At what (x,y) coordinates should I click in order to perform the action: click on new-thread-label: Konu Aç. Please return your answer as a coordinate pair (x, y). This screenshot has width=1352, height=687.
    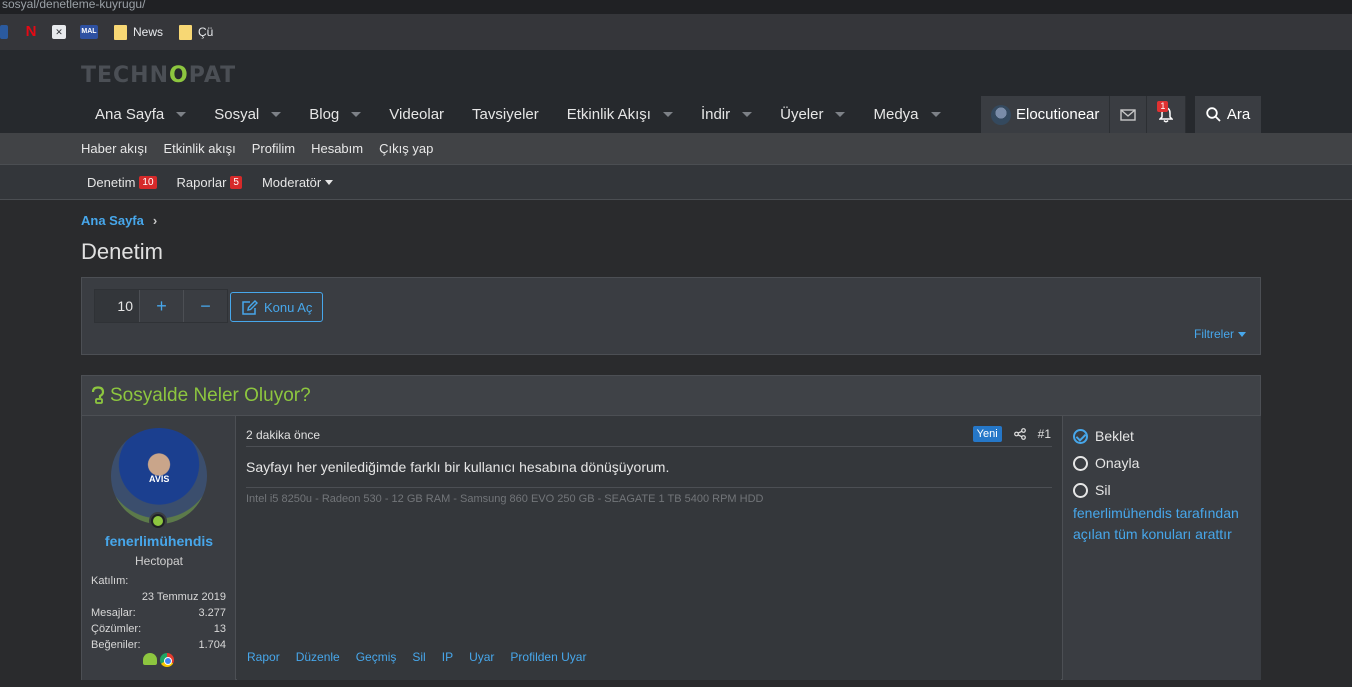
    Looking at the image, I should click on (288, 307).